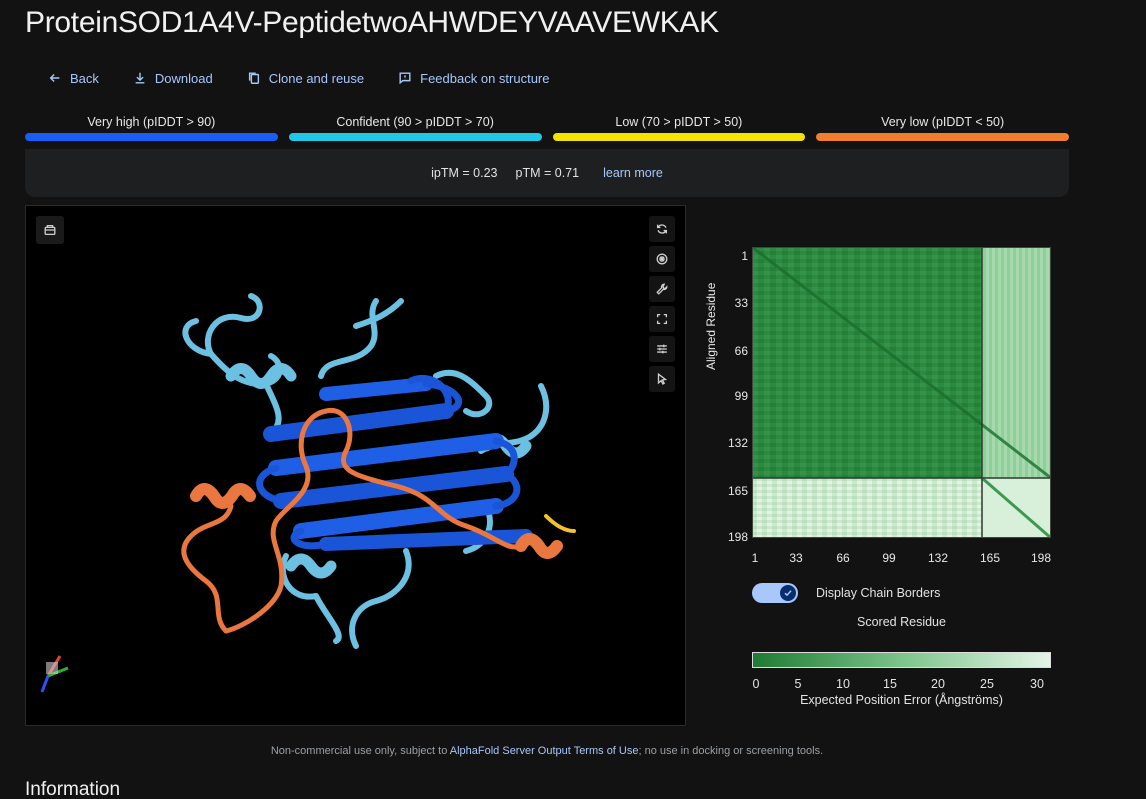 The height and width of the screenshot is (799, 1146). What do you see at coordinates (889, 558) in the screenshot?
I see `x-tick: 99` at bounding box center [889, 558].